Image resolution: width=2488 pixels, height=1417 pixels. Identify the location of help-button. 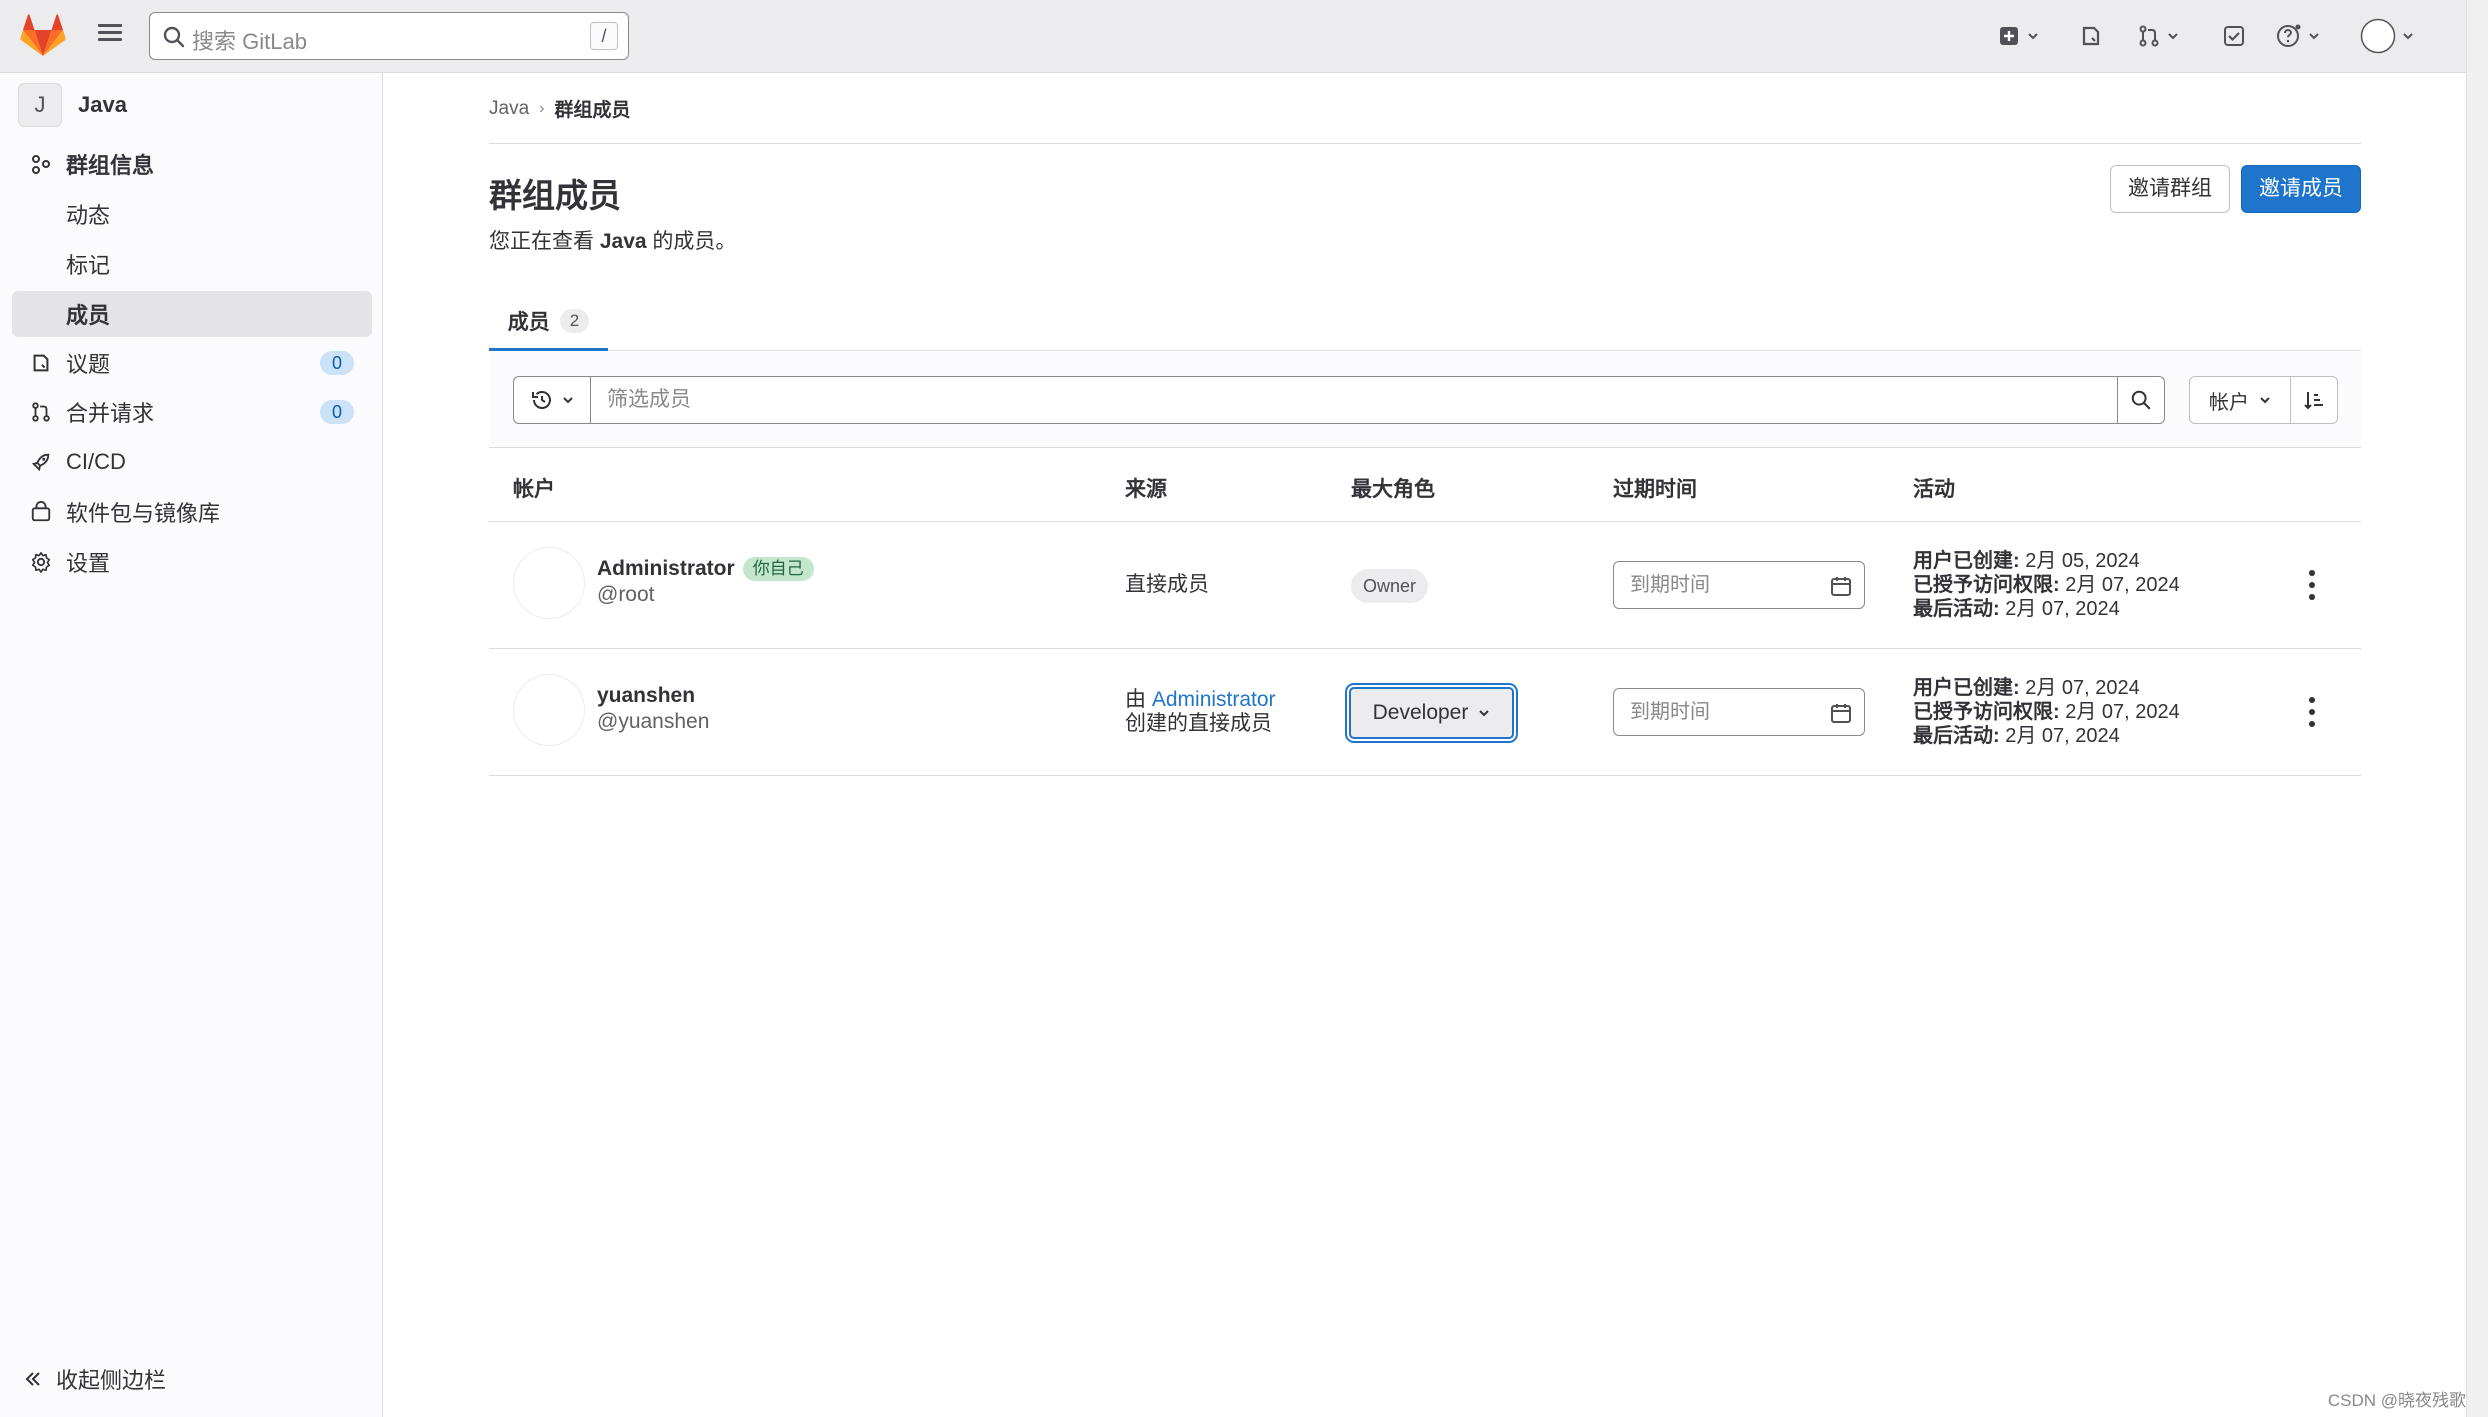
(2298, 36).